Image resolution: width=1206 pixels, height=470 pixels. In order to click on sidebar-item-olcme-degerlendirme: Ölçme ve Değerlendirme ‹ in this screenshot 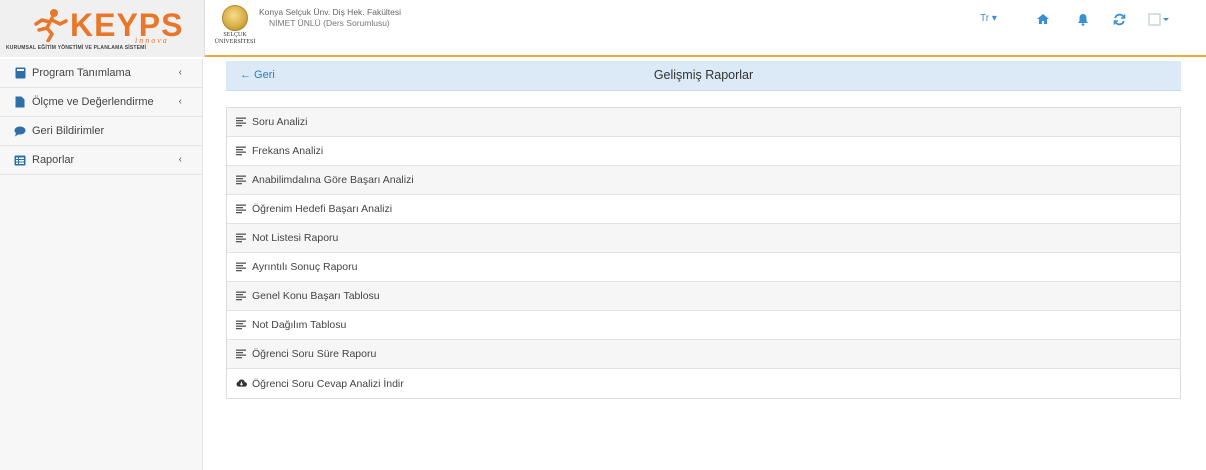, I will do `click(101, 102)`.